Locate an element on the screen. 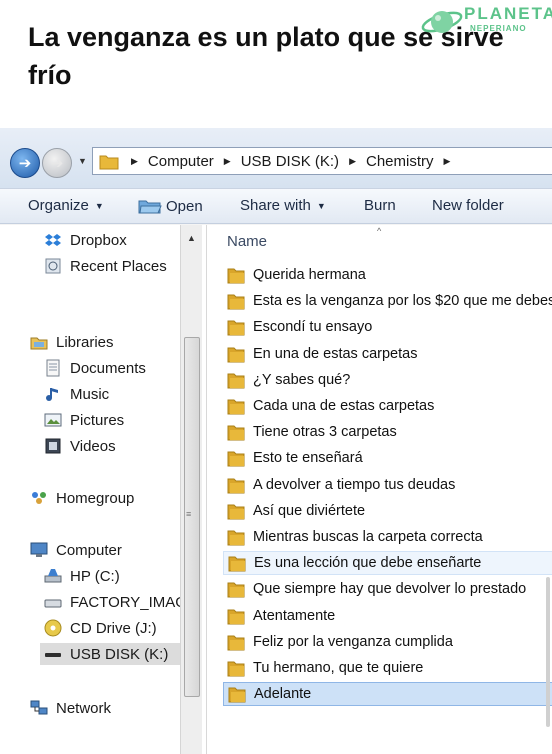 The height and width of the screenshot is (754, 552). burn-button: Burn is located at coordinates (380, 205).